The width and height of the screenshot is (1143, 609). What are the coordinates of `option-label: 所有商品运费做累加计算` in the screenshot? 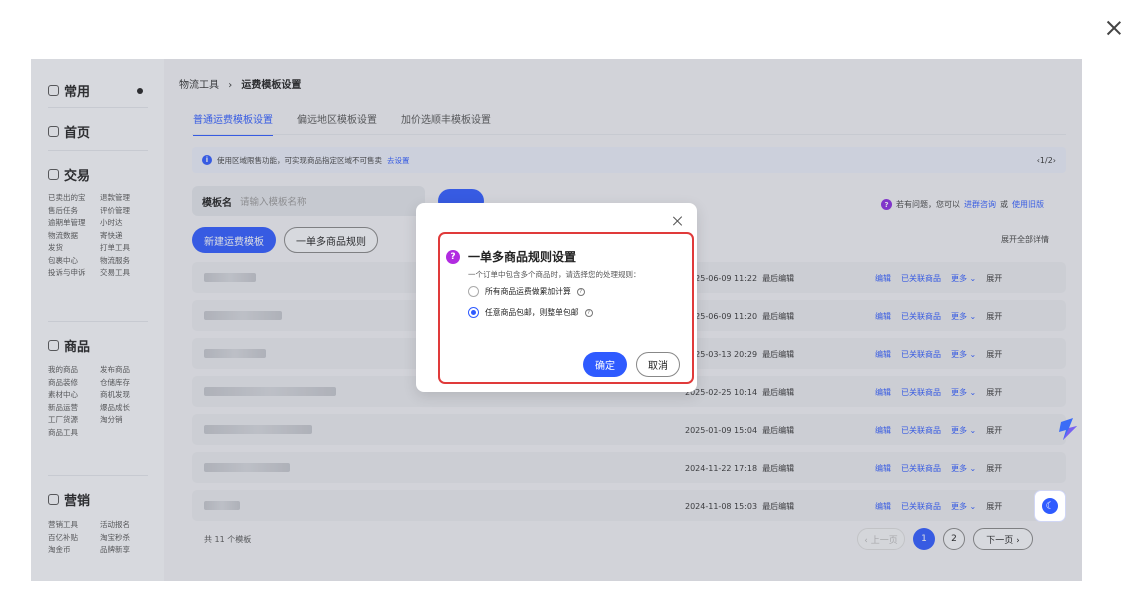 It's located at (528, 291).